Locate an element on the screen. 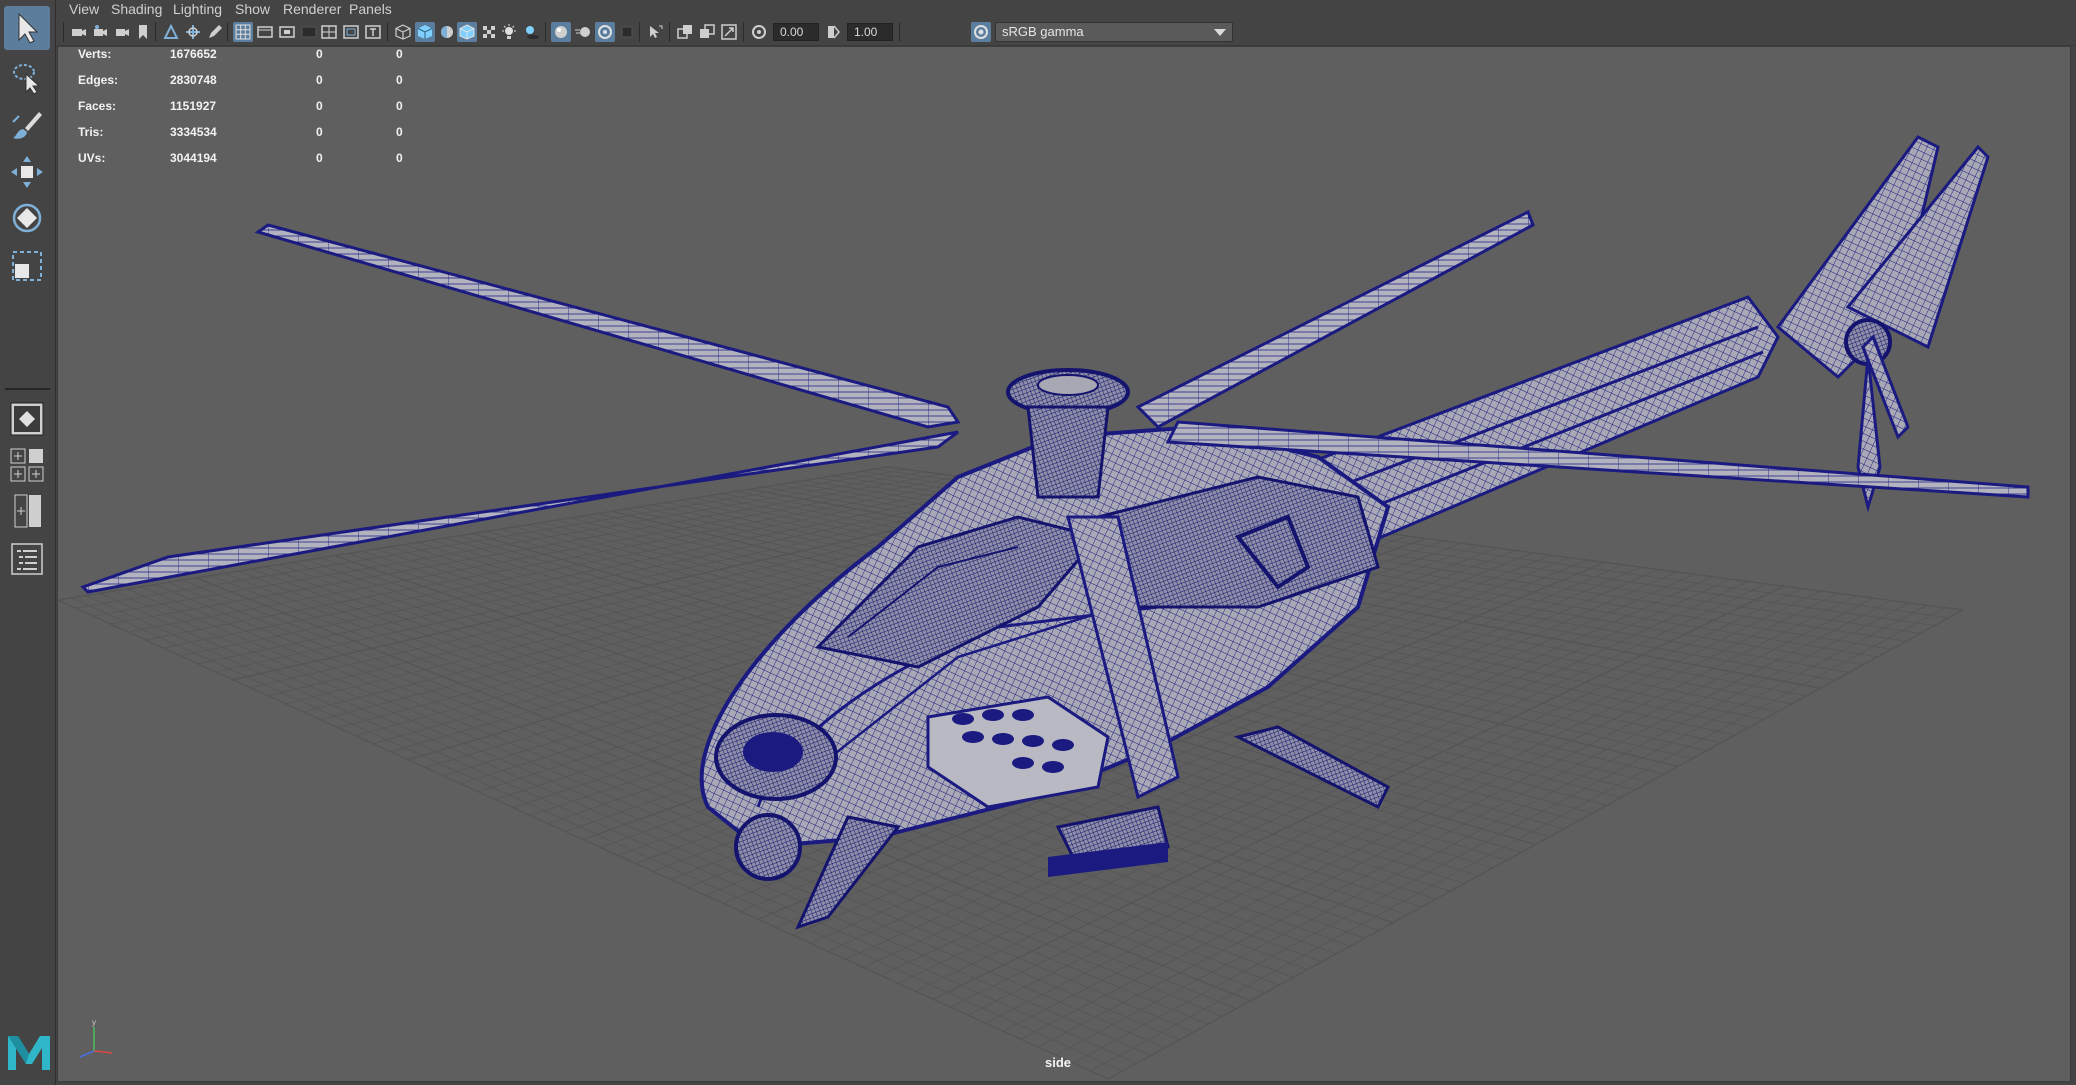  film-gate-button is located at coordinates (265, 32).